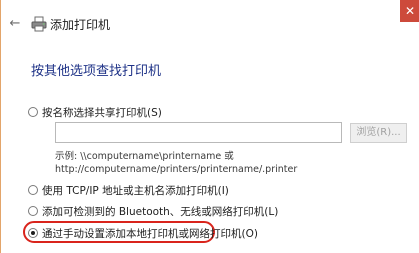 Image resolution: width=419 pixels, height=253 pixels. I want to click on option-label: 通过手动设置添加本地打印机或网络打印机(O), so click(150, 234).